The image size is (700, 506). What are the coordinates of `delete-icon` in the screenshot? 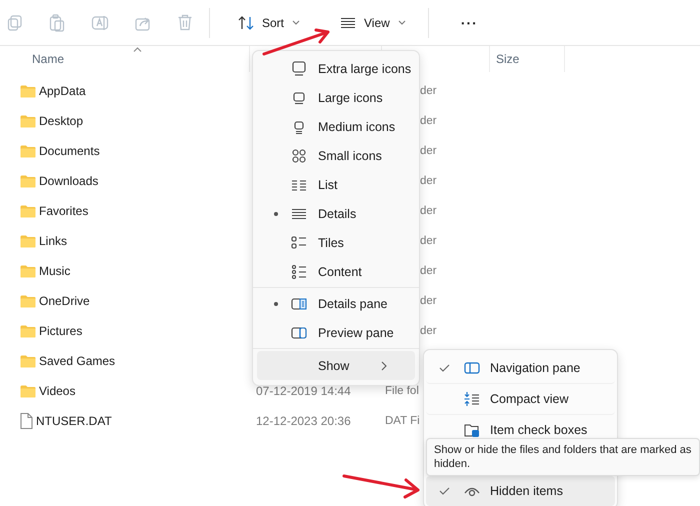 It's located at (185, 22).